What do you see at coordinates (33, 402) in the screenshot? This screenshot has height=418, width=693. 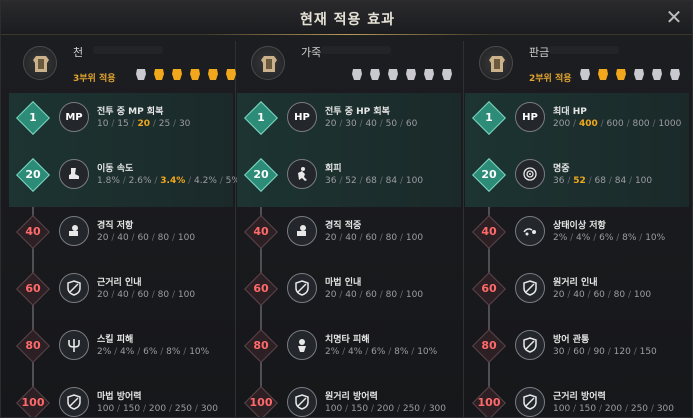 I see `level-label: 100` at bounding box center [33, 402].